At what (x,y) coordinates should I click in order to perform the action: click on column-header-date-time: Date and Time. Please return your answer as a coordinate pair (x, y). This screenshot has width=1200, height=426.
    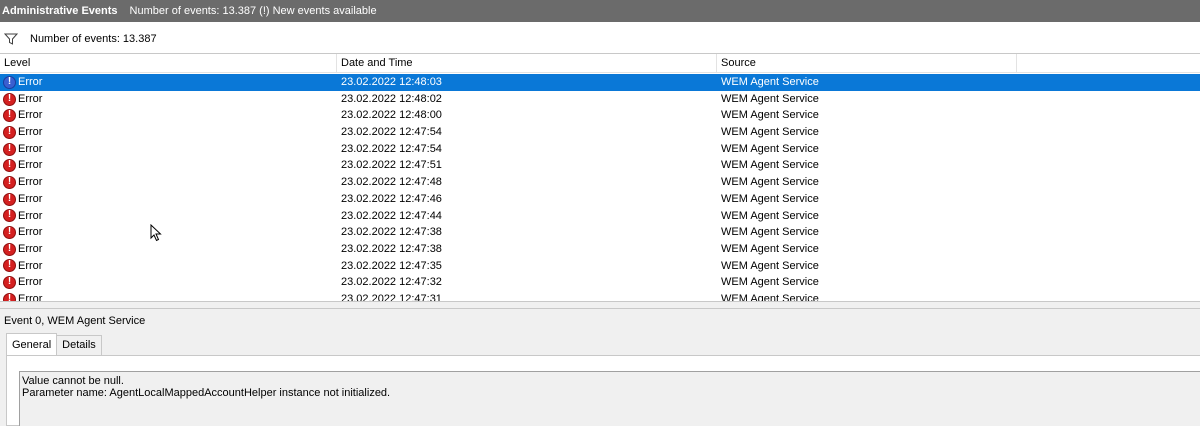
    Looking at the image, I should click on (527, 63).